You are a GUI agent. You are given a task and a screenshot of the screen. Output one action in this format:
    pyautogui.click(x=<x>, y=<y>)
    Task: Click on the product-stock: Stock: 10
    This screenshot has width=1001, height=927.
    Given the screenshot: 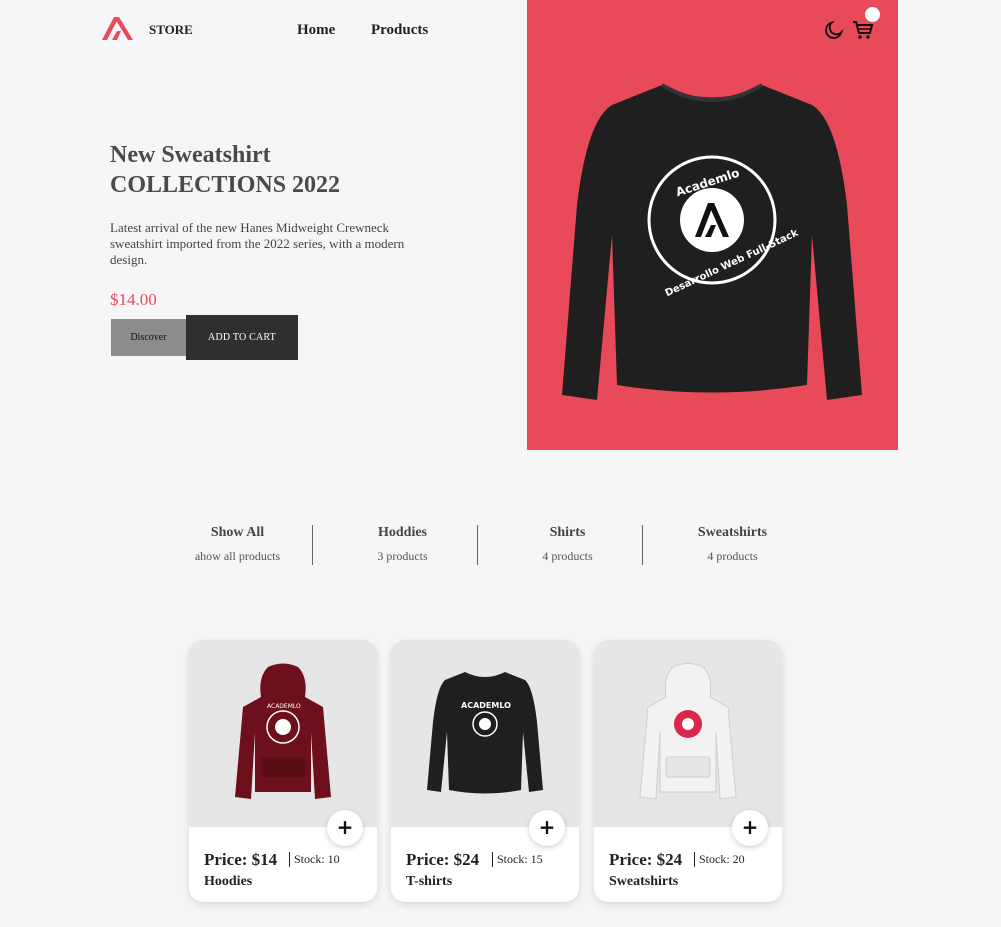 What is the action you would take?
    pyautogui.click(x=314, y=859)
    